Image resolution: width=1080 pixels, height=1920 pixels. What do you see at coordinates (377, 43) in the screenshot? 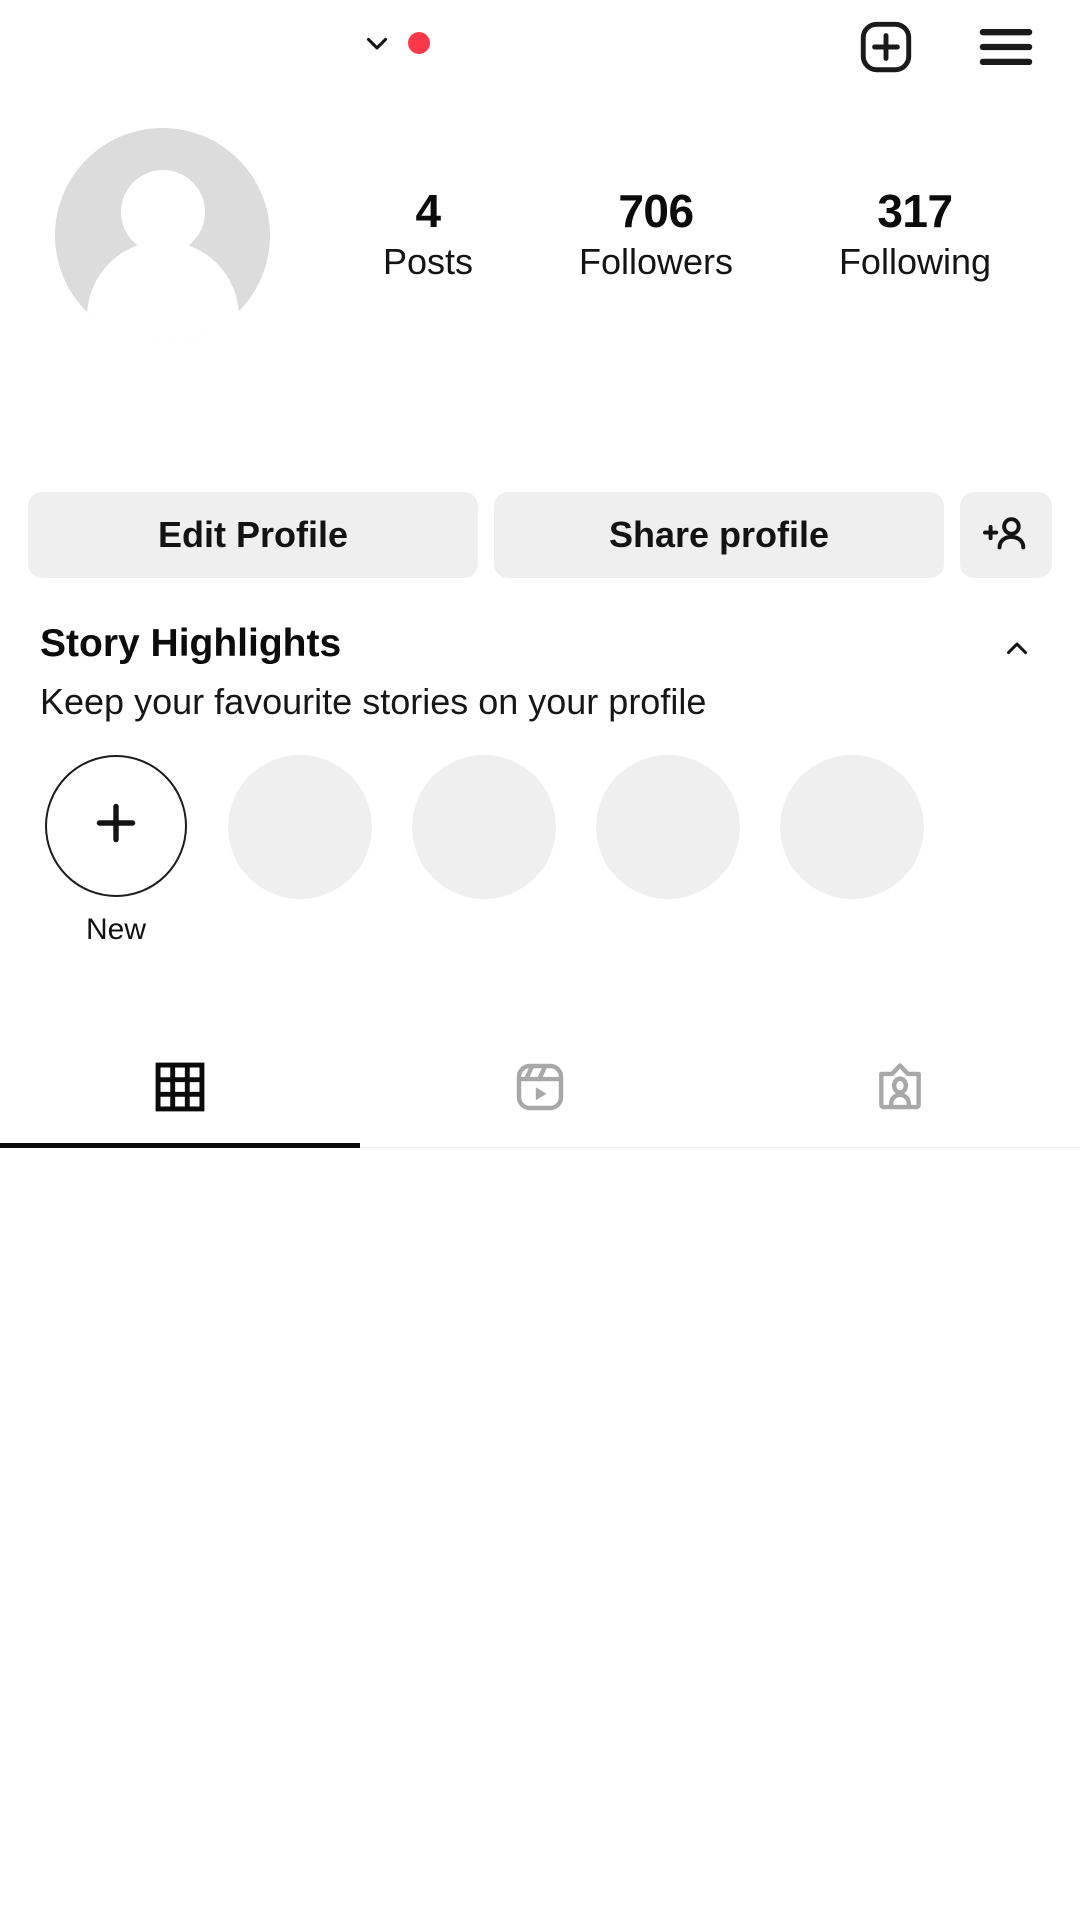
I see `chevron-down-icon` at bounding box center [377, 43].